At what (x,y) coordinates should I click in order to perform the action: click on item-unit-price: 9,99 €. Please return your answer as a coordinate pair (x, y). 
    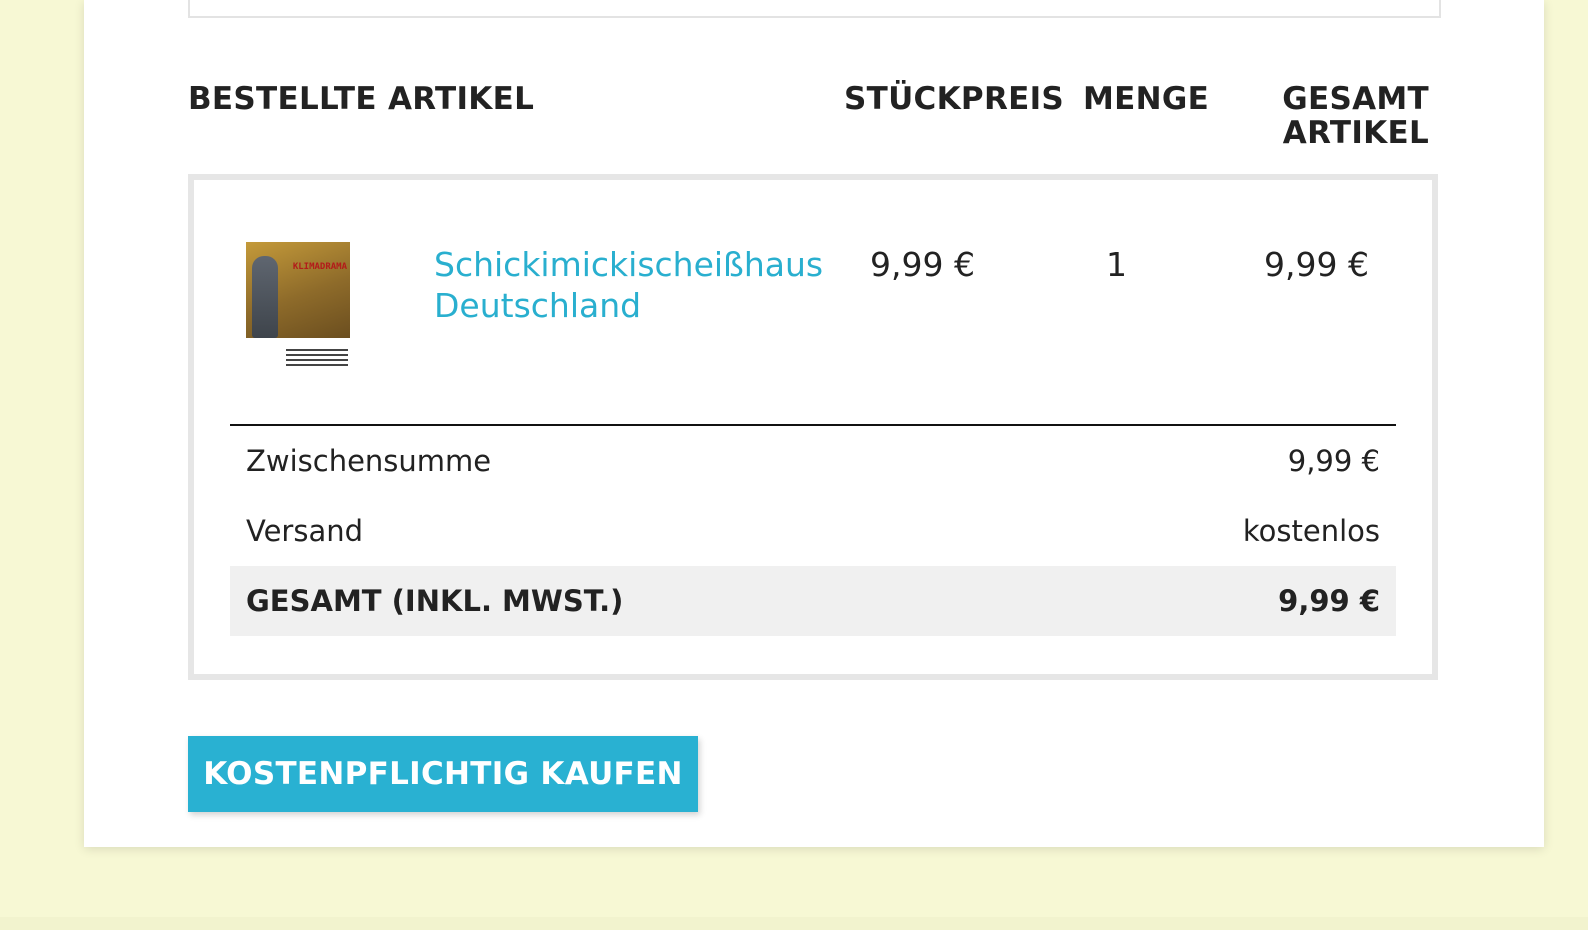
    Looking at the image, I should click on (922, 264).